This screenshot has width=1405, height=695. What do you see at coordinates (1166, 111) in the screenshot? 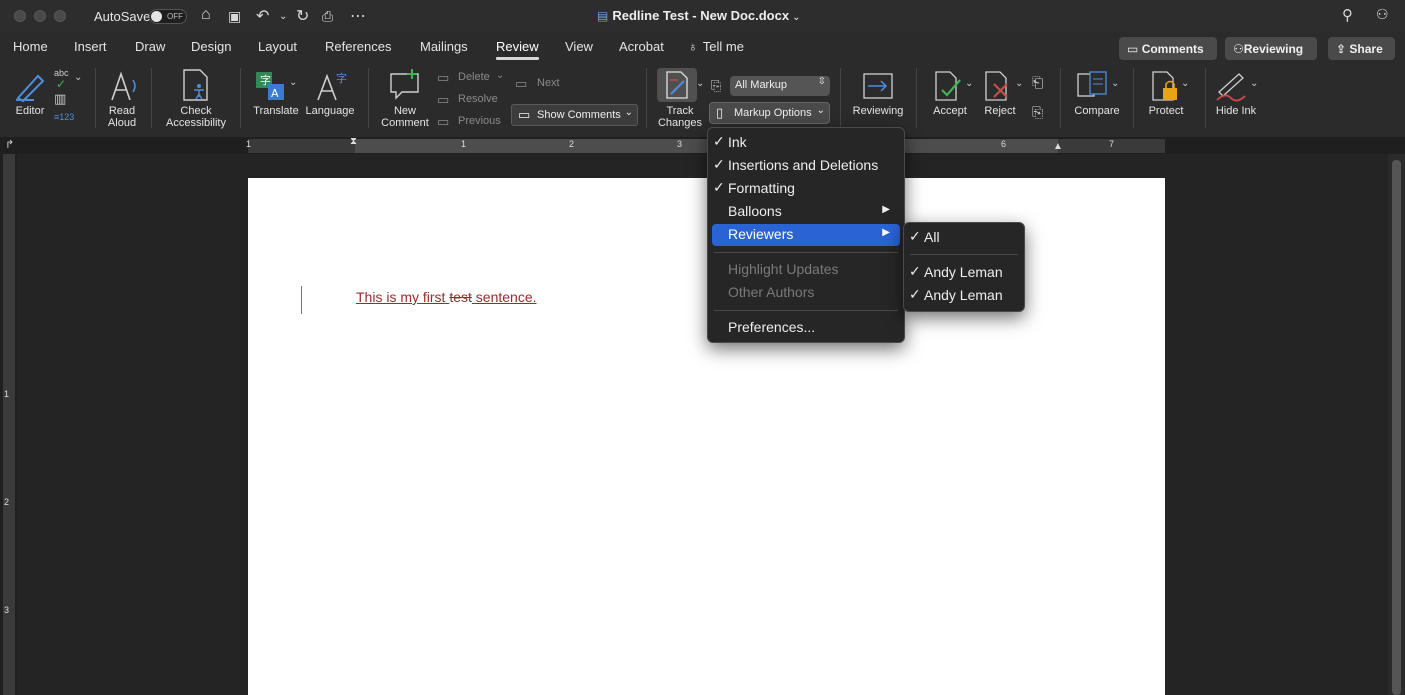
I see `protect-label: Protect` at bounding box center [1166, 111].